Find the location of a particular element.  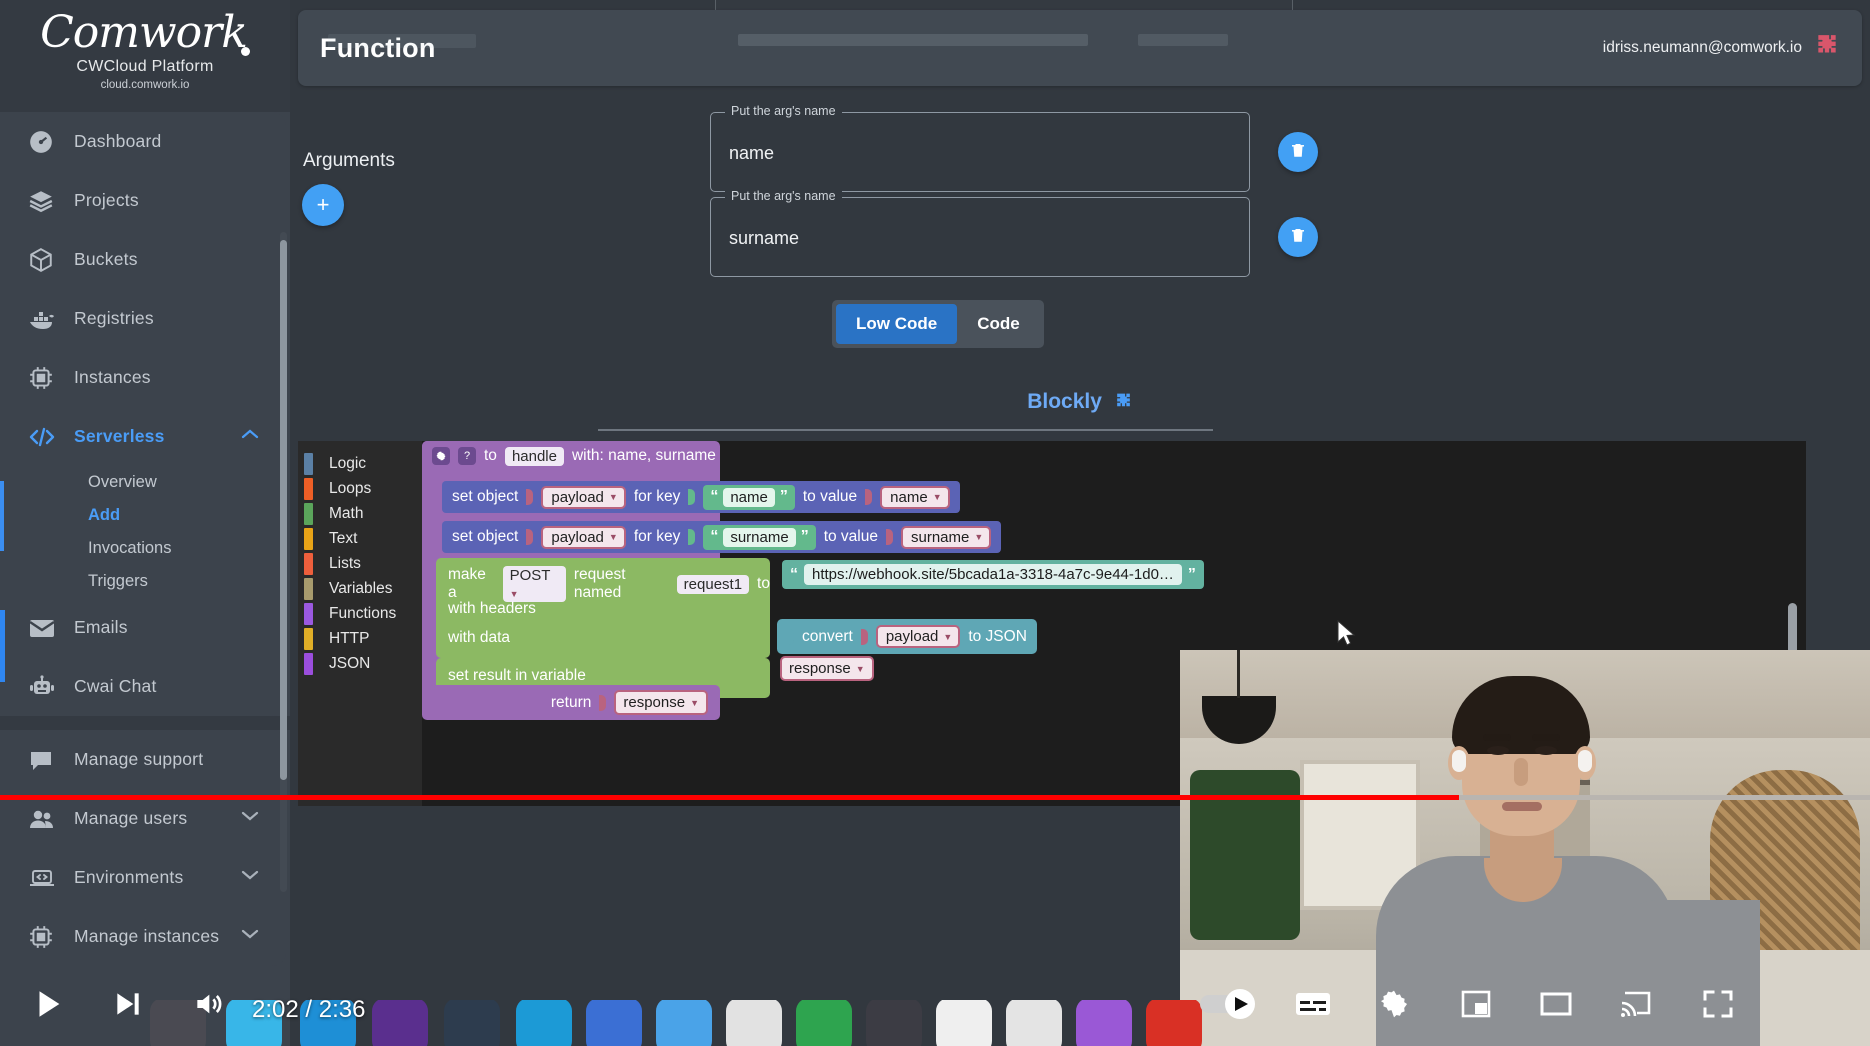

block-string-key-1: “ name ” is located at coordinates (749, 497).